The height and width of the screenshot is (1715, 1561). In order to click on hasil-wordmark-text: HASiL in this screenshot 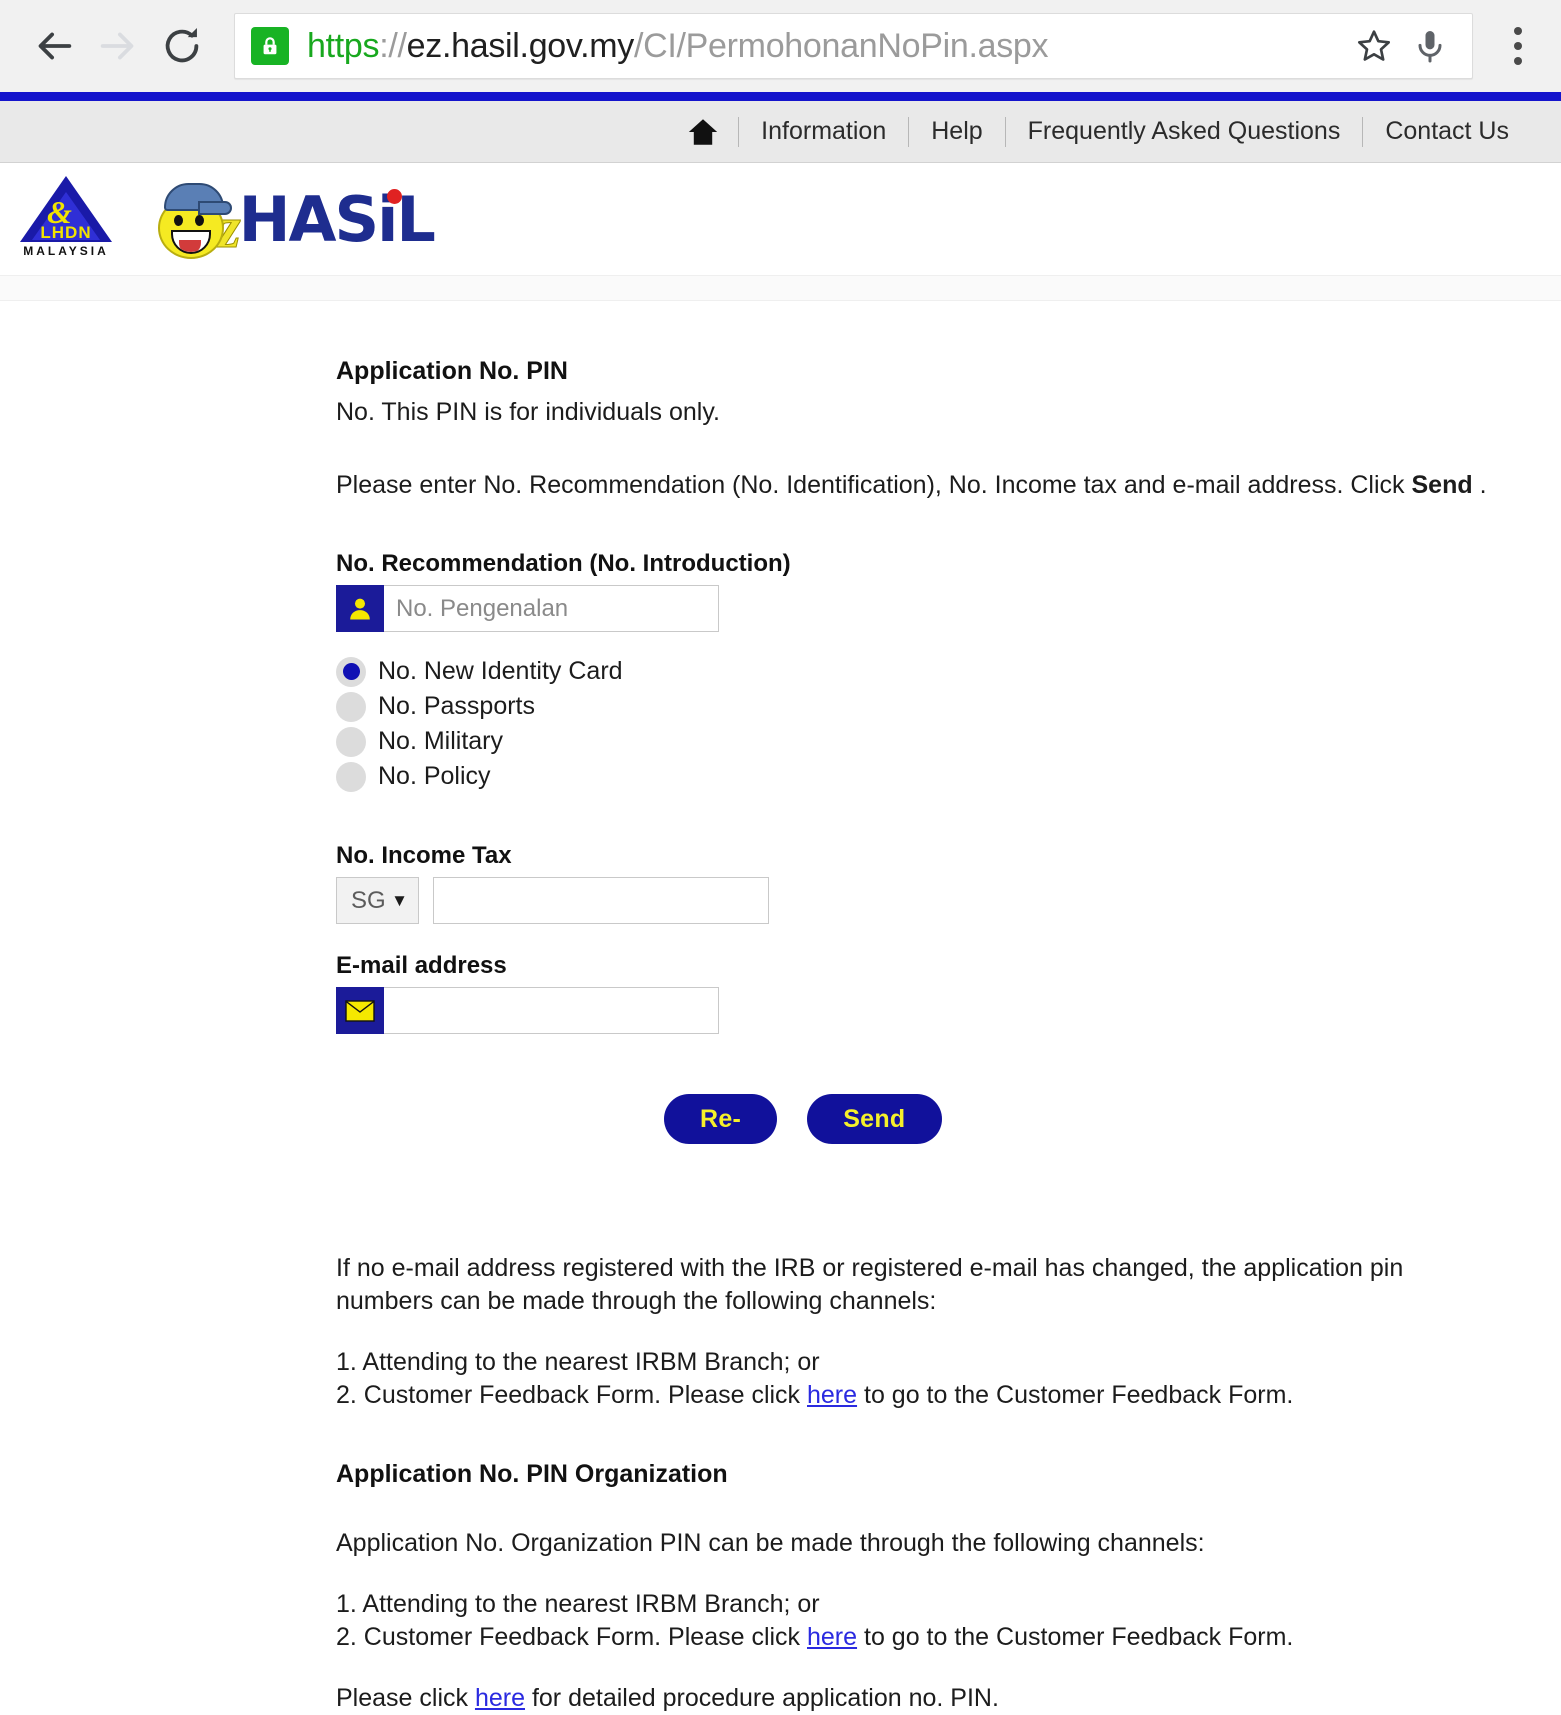, I will do `click(337, 219)`.